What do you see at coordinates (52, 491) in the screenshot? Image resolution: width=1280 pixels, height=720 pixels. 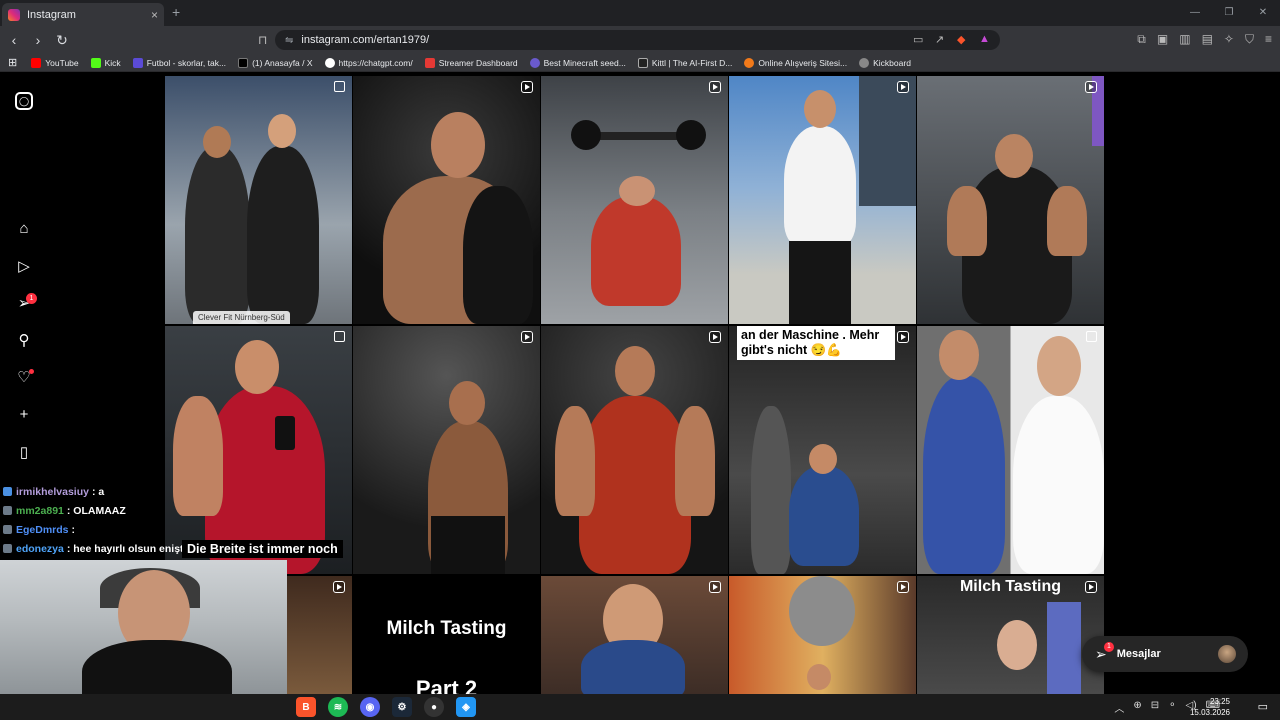 I see `chat-username: irmikhelvasiuy` at bounding box center [52, 491].